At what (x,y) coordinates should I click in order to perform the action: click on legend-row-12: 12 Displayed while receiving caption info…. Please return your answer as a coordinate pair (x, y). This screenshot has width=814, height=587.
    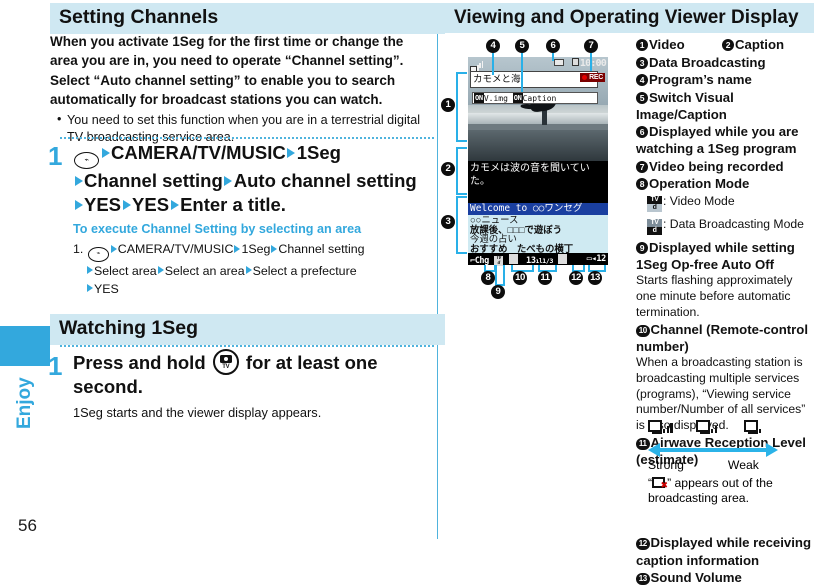
    Looking at the image, I should click on (724, 551).